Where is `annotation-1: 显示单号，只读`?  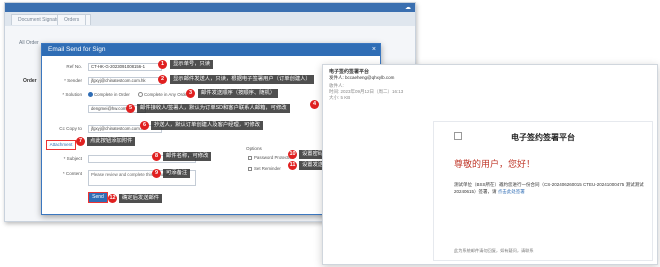 annotation-1: 显示单号，只读 is located at coordinates (192, 64).